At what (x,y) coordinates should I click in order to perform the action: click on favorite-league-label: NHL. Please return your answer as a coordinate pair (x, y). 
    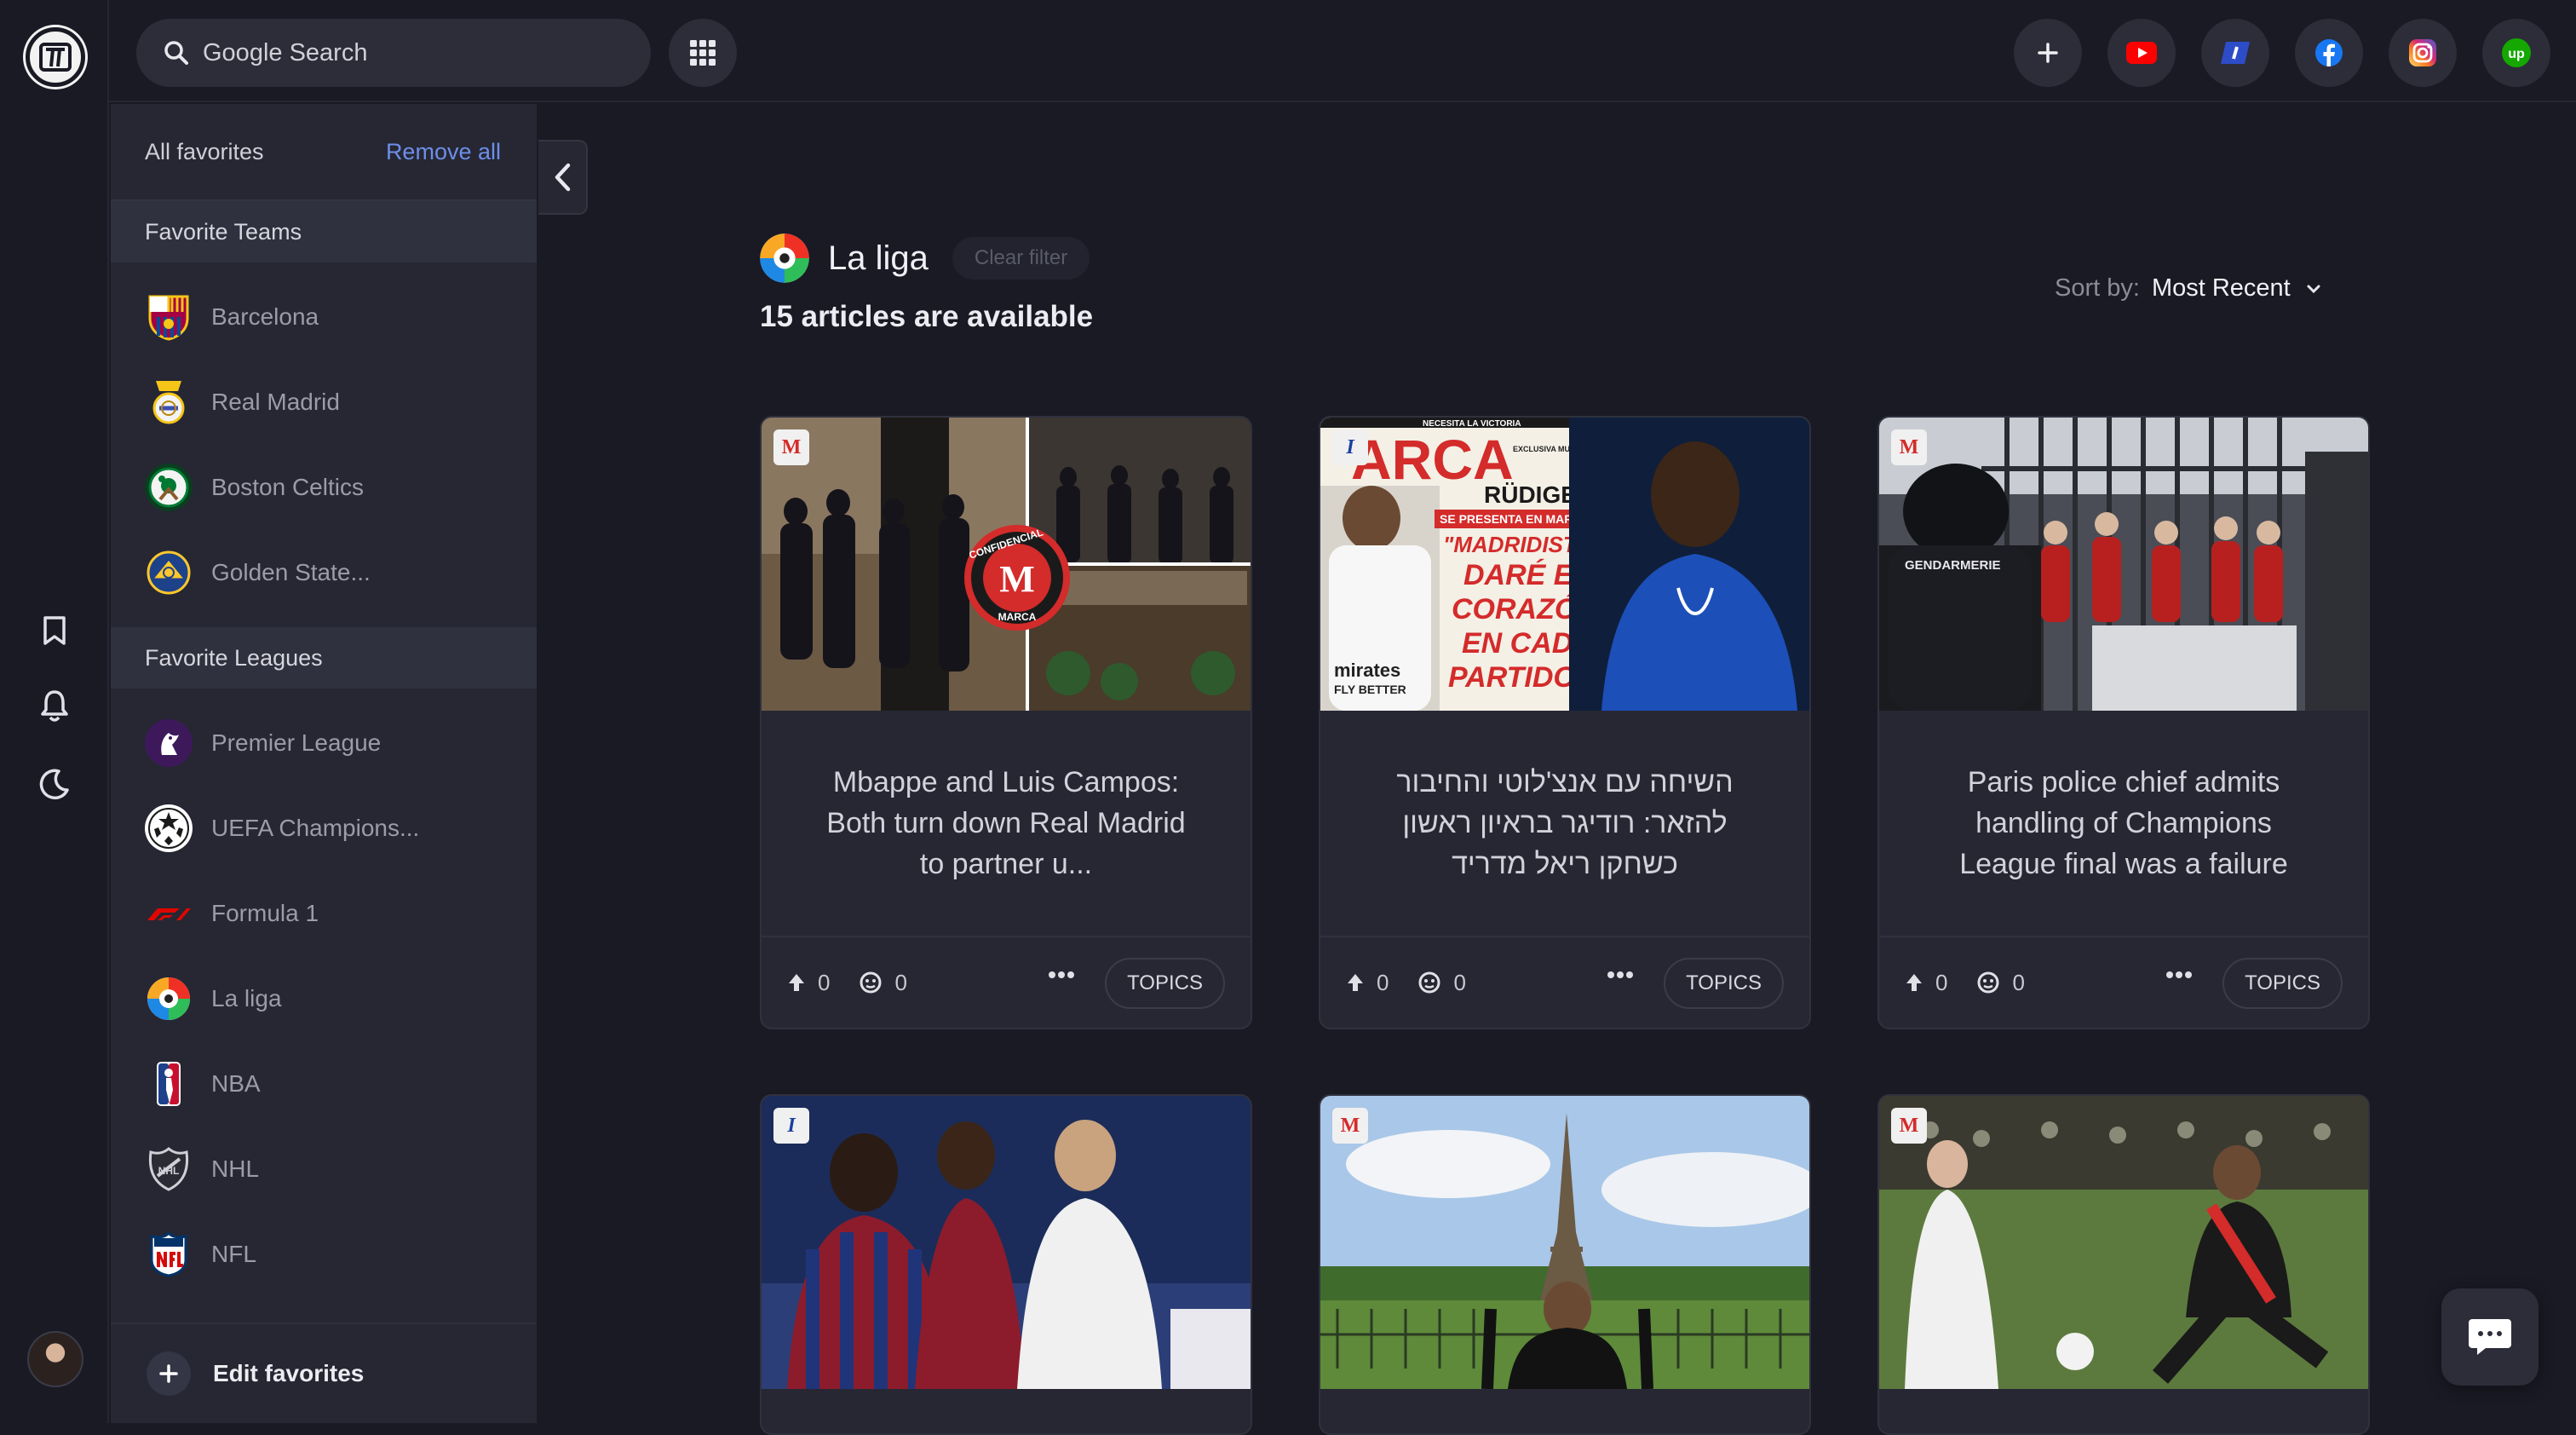
    Looking at the image, I should click on (235, 1168).